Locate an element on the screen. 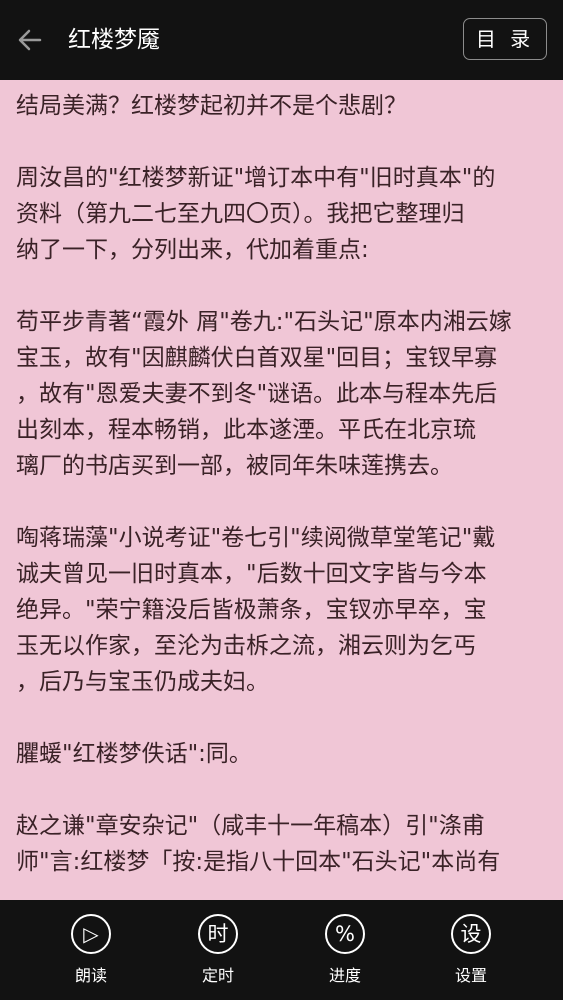 Image resolution: width=563 pixels, height=1000 pixels. timer-button: 时 定时 is located at coordinates (218, 953).